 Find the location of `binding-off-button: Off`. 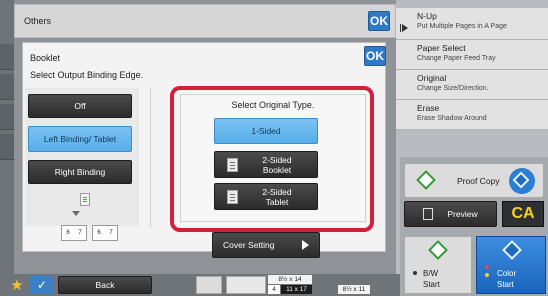

binding-off-button: Off is located at coordinates (80, 106).